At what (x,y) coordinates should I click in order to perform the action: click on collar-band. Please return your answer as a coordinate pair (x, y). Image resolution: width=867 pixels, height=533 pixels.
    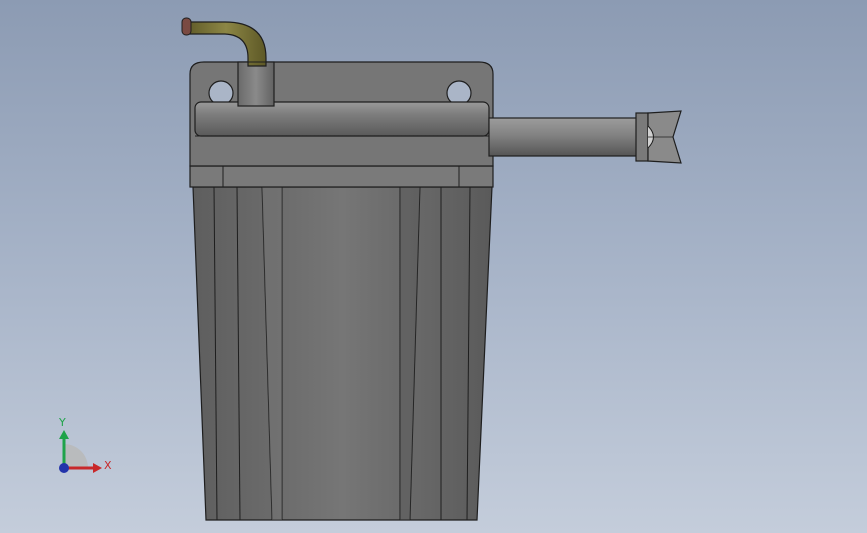
    Looking at the image, I should click on (341, 176).